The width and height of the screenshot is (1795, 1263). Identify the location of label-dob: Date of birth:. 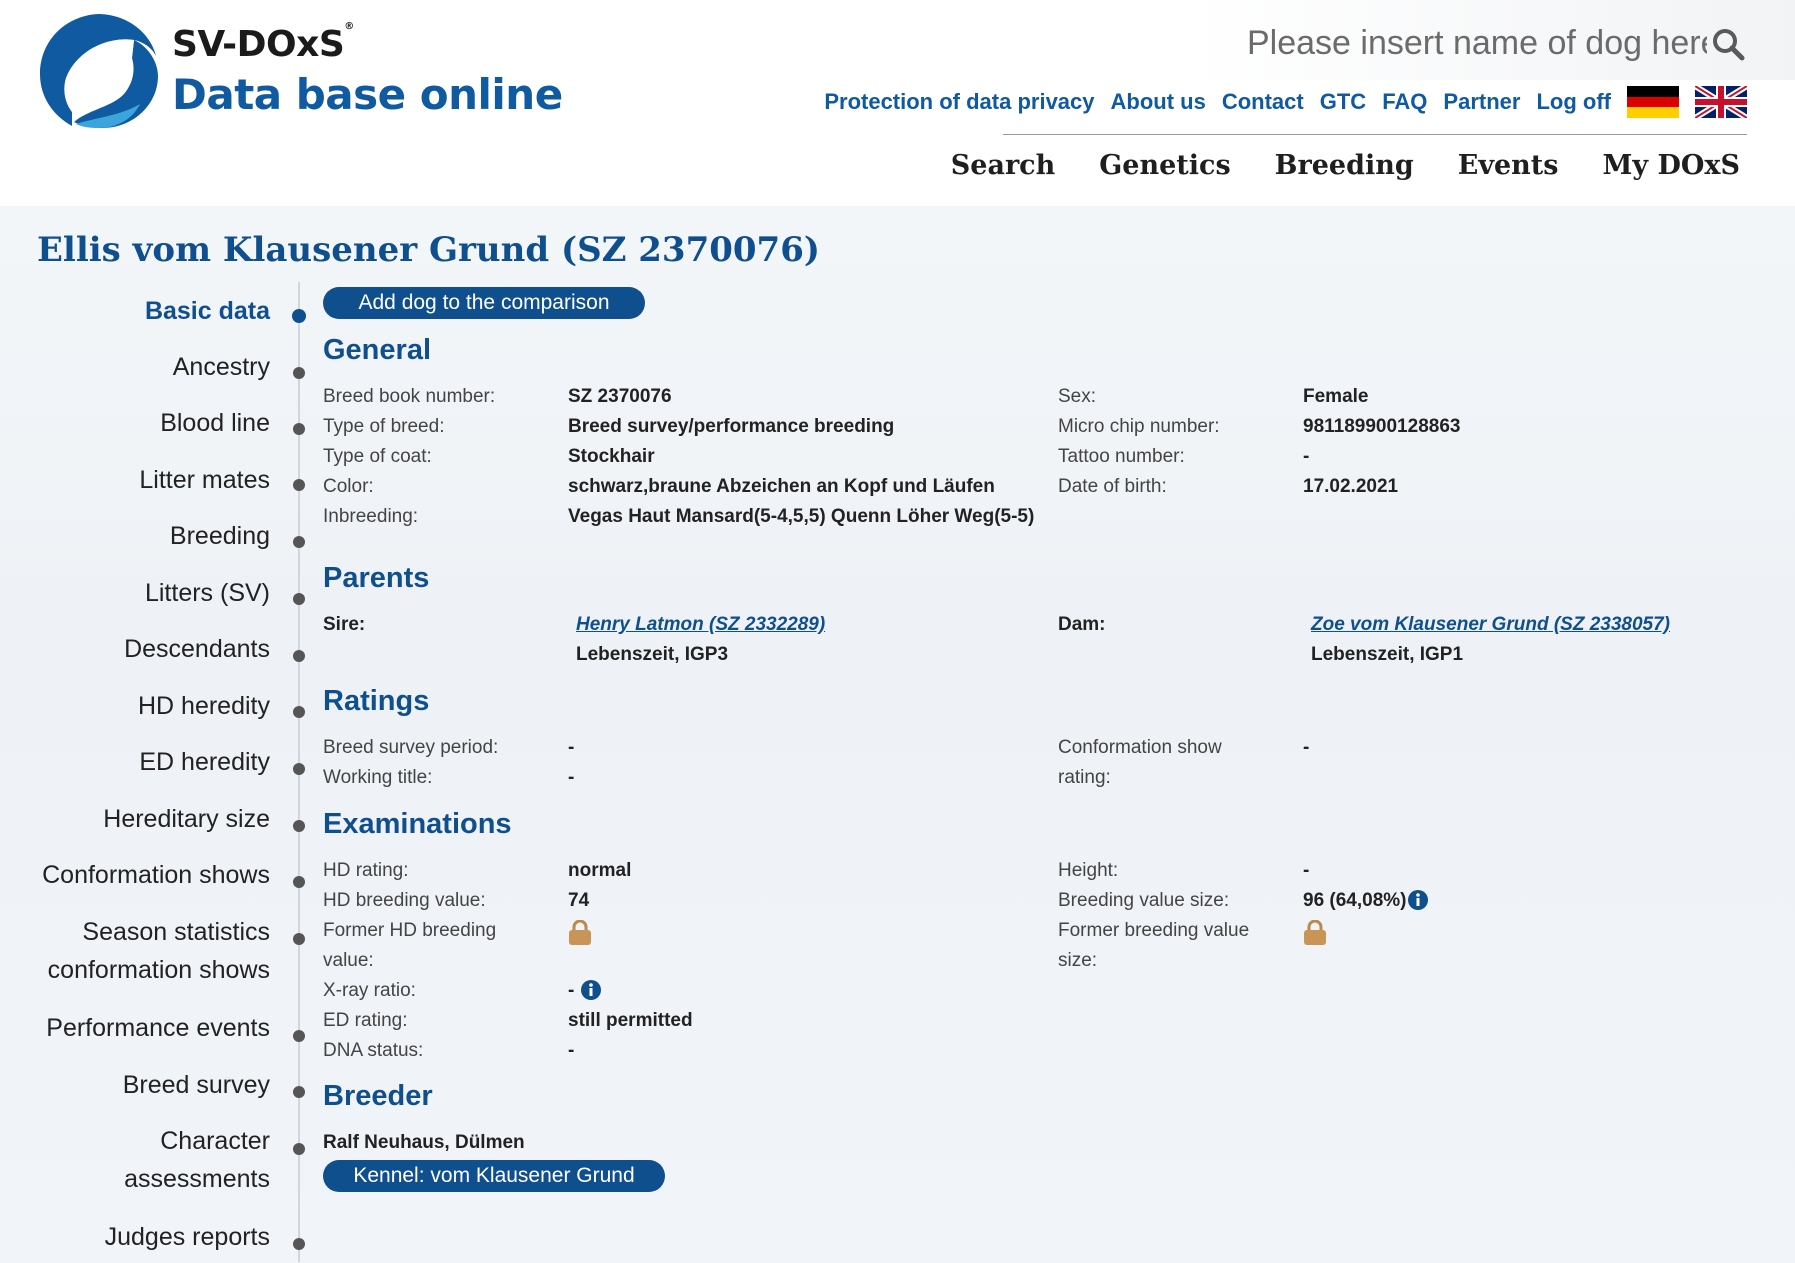
(1112, 486).